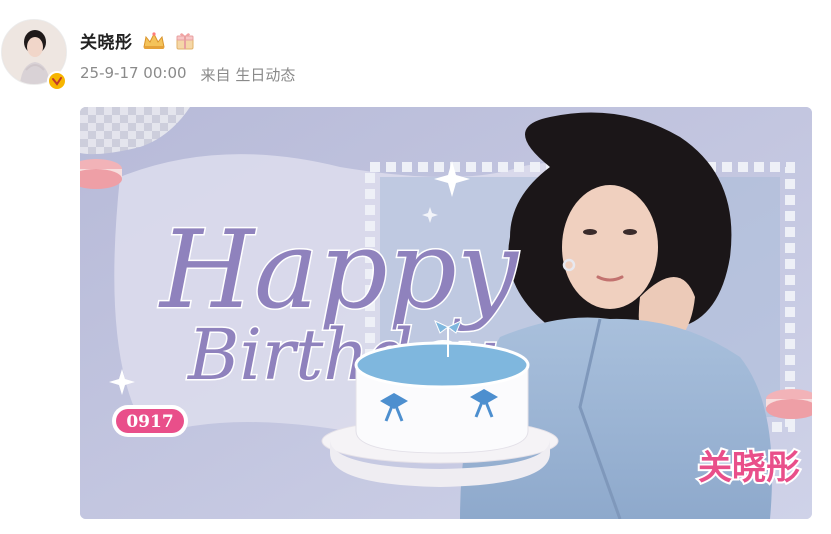 The height and width of the screenshot is (534, 831). Describe the element at coordinates (185, 41) in the screenshot. I see `gift-icon` at that location.